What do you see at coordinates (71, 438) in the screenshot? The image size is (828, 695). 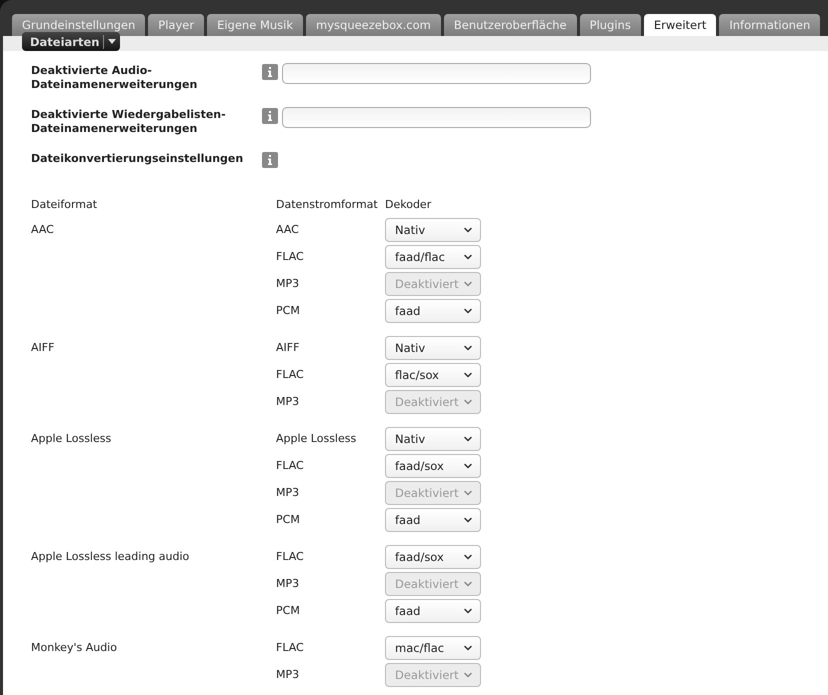 I see `table-cell-text: Apple Lossless` at bounding box center [71, 438].